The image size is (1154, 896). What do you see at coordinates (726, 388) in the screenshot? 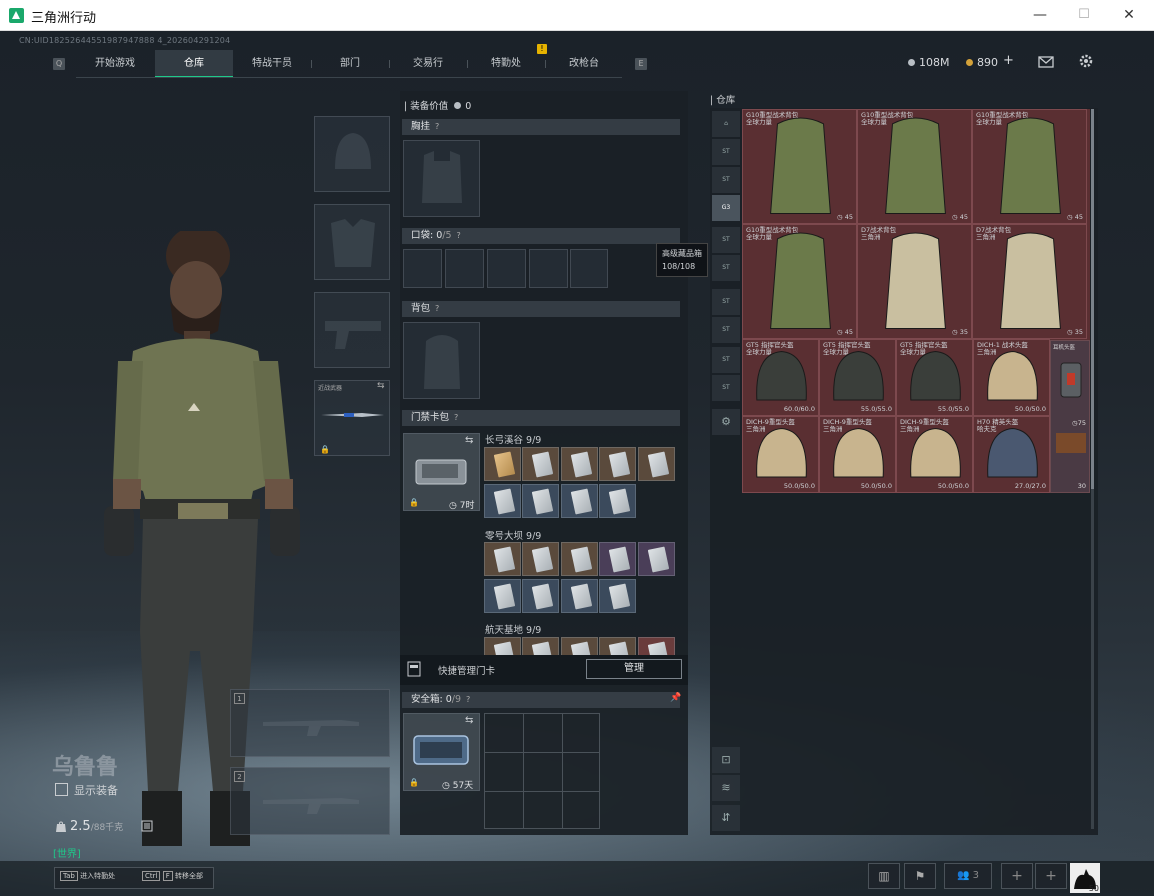
I see `warehouse-tab-9: ST` at bounding box center [726, 388].